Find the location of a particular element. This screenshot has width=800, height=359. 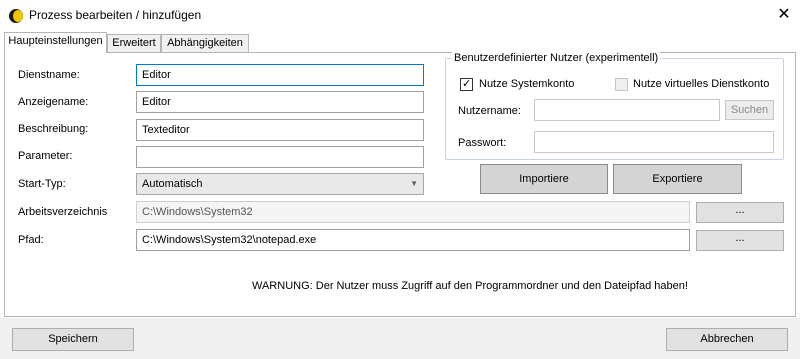

use-virtual-account-checkbox is located at coordinates (621, 84).